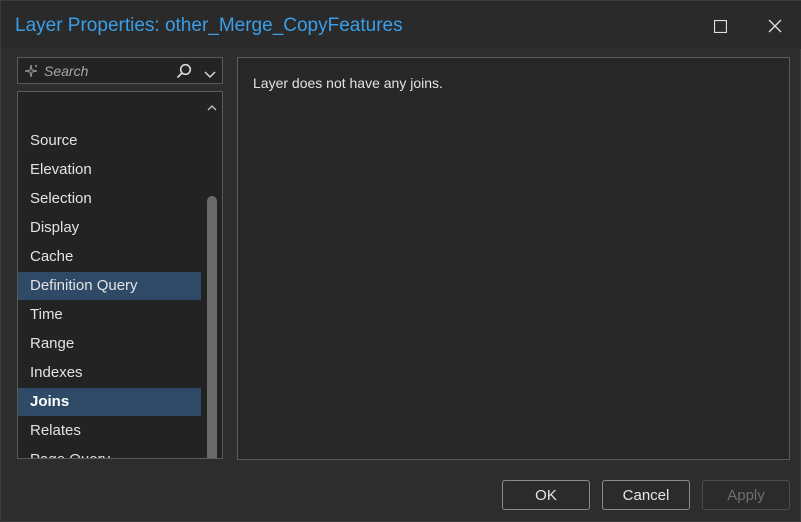  I want to click on nav-item-cache: Cache, so click(109, 257).